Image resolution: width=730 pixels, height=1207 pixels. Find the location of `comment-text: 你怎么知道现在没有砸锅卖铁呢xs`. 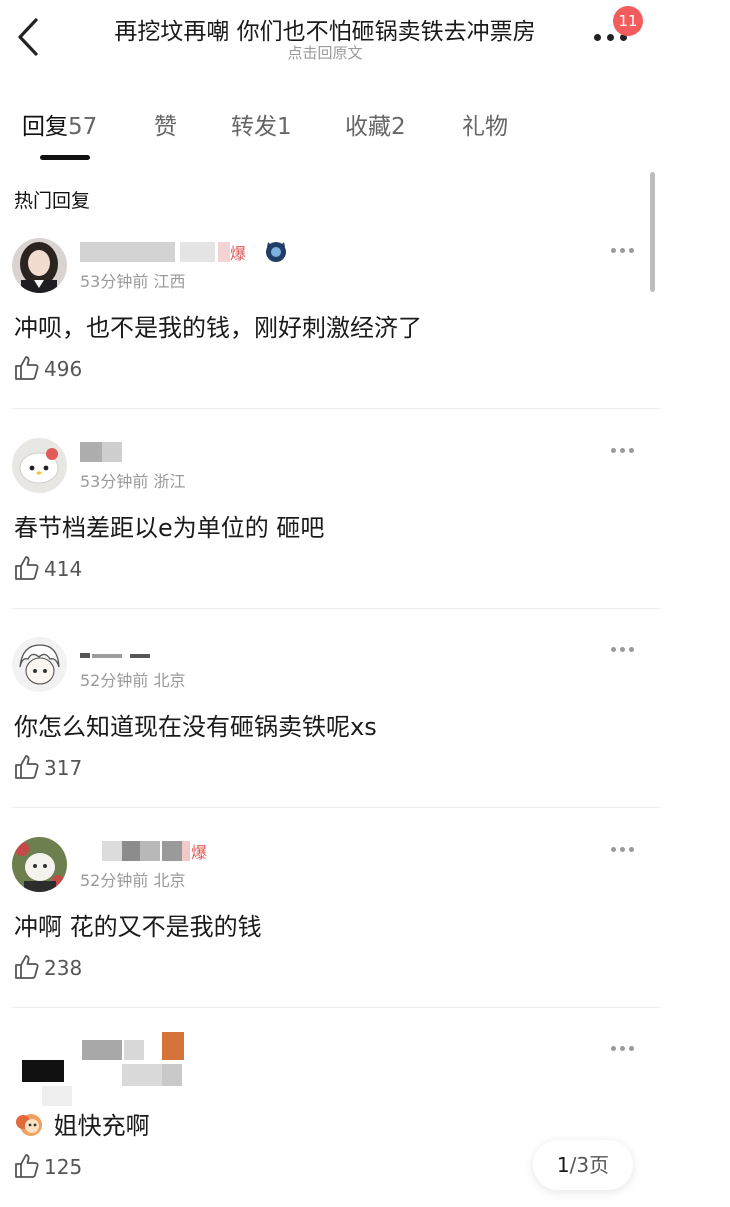

comment-text: 你怎么知道现在没有砸锅卖铁呢xs is located at coordinates (195, 727).